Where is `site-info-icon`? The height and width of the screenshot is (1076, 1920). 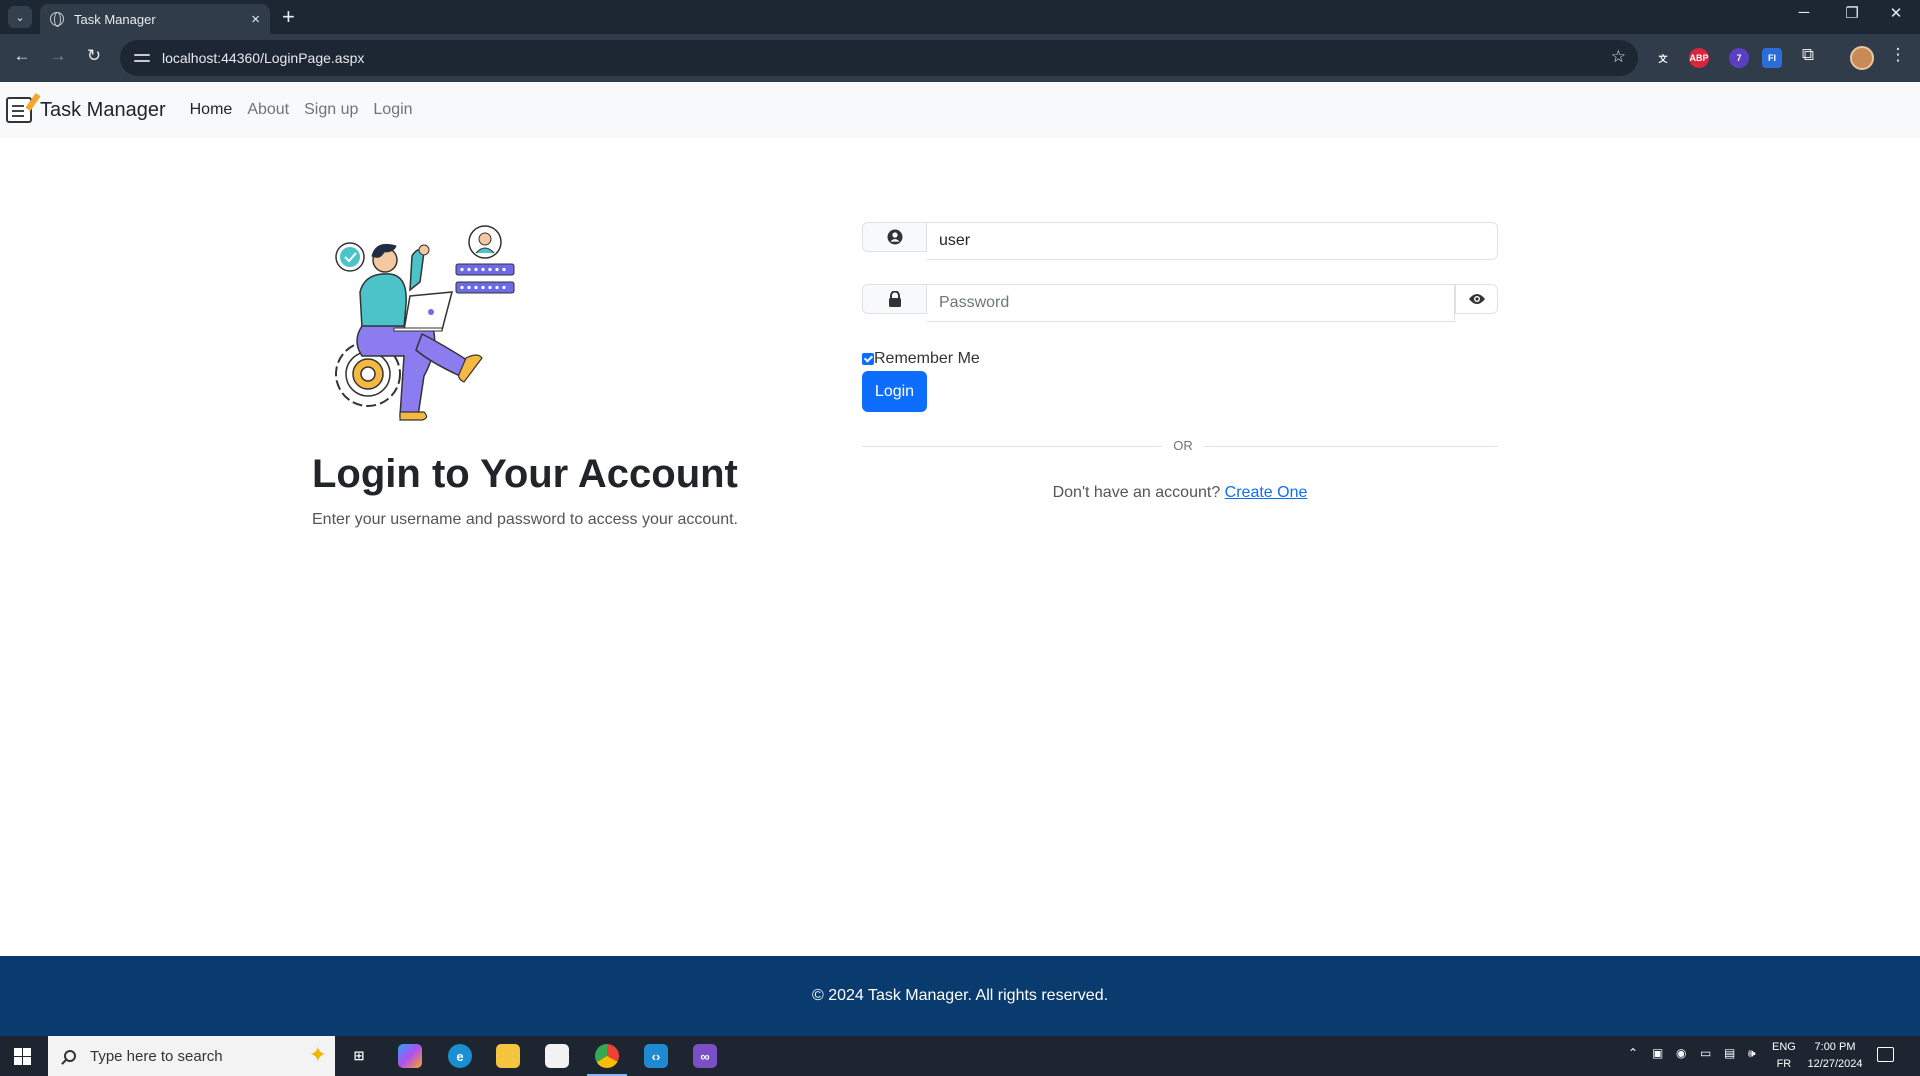 site-info-icon is located at coordinates (142, 58).